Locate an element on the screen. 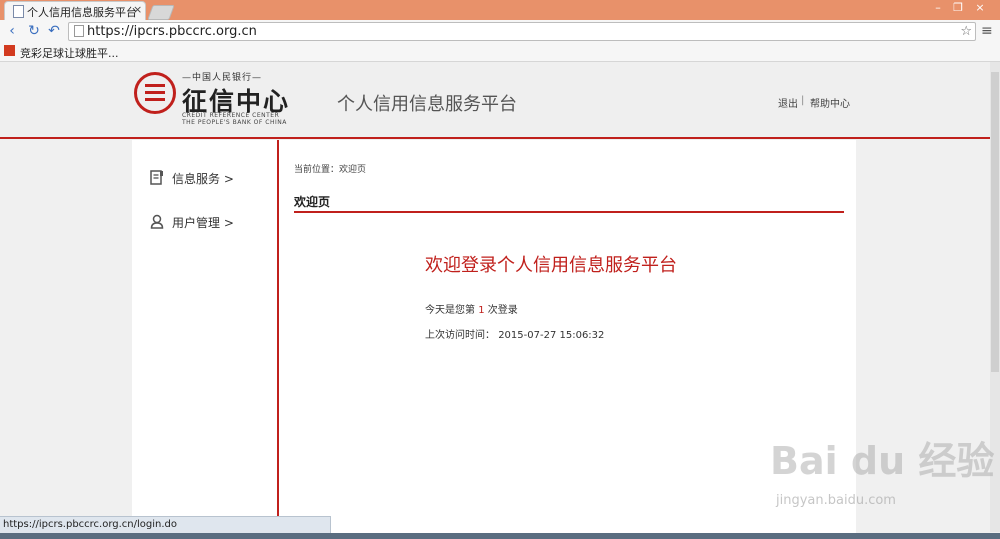 Image resolution: width=1000 pixels, height=539 pixels. last-visit-label: 上次访问时间： is located at coordinates (460, 335).